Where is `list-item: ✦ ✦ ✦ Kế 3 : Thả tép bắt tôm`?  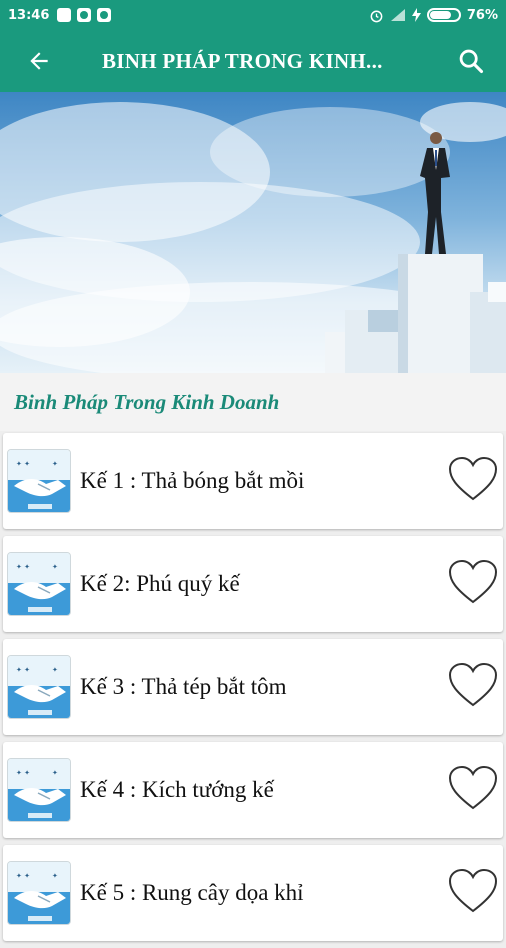 list-item: ✦ ✦ ✦ Kế 3 : Thả tép bắt tôm is located at coordinates (253, 687).